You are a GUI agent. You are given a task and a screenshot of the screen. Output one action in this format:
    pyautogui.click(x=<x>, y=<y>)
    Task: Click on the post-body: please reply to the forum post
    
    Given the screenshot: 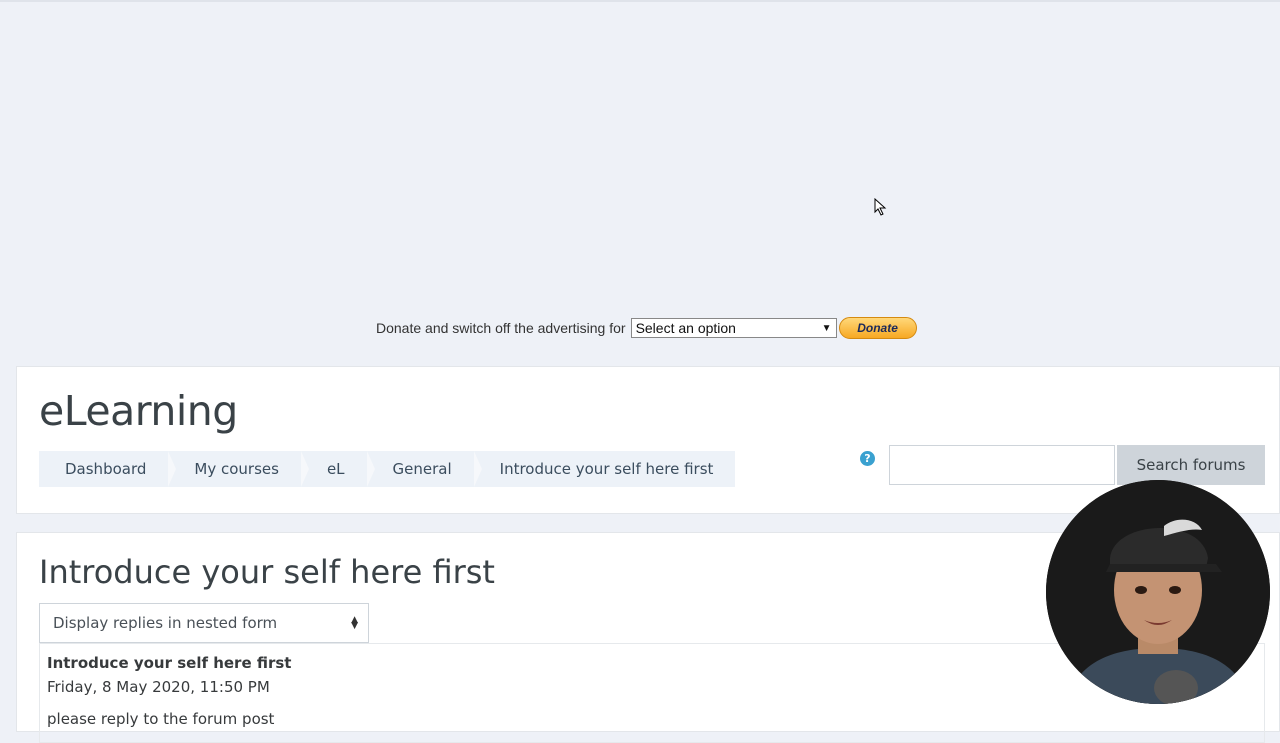 What is the action you would take?
    pyautogui.click(x=161, y=719)
    